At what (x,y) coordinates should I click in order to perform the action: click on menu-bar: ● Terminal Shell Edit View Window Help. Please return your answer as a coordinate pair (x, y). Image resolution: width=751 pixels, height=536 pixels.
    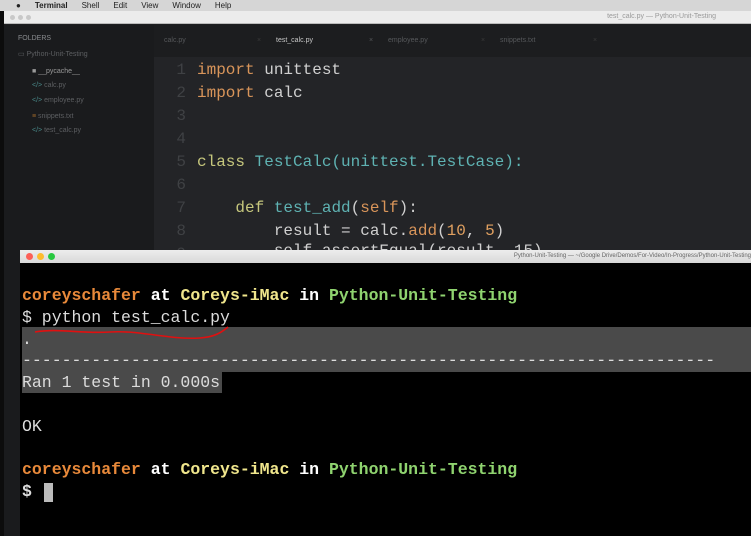
    Looking at the image, I should click on (375, 5).